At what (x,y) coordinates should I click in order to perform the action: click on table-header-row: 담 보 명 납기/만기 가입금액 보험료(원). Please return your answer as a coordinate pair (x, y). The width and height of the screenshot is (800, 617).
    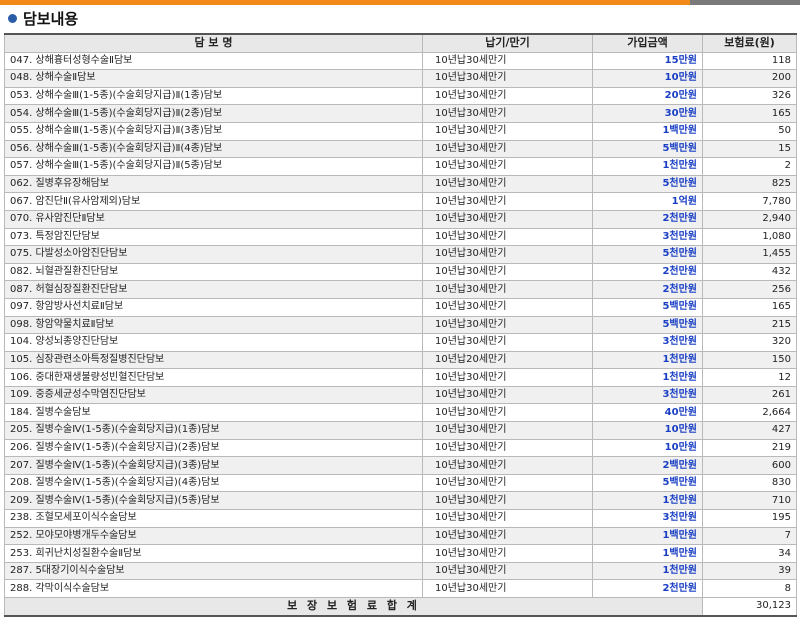
    Looking at the image, I should click on (400, 42).